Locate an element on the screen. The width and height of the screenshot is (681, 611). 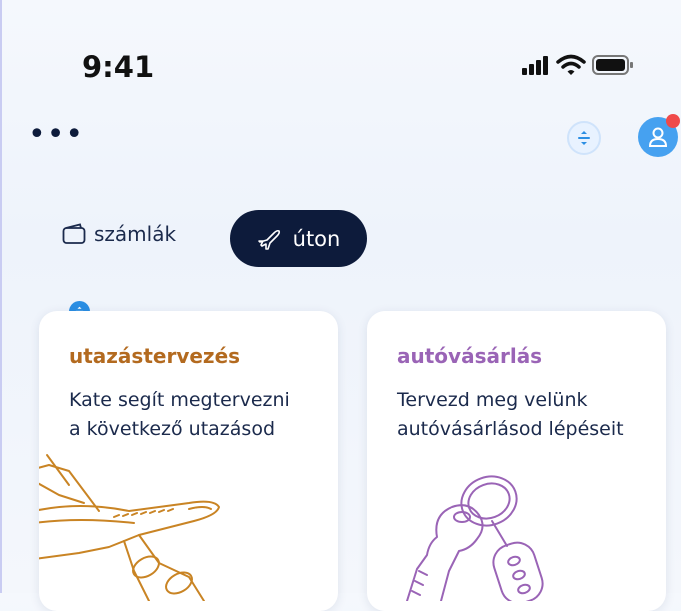
status-time: 9:41 is located at coordinates (118, 67).